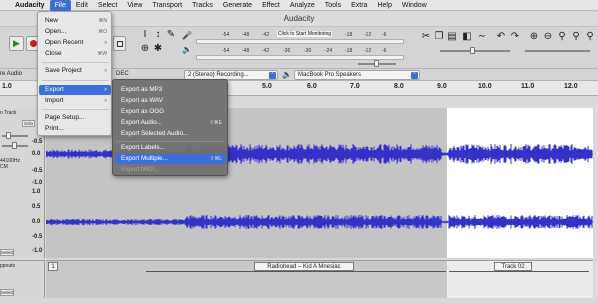 This screenshot has width=598, height=303. What do you see at coordinates (75, 71) in the screenshot?
I see `file-menu-save-project: Save Project >` at bounding box center [75, 71].